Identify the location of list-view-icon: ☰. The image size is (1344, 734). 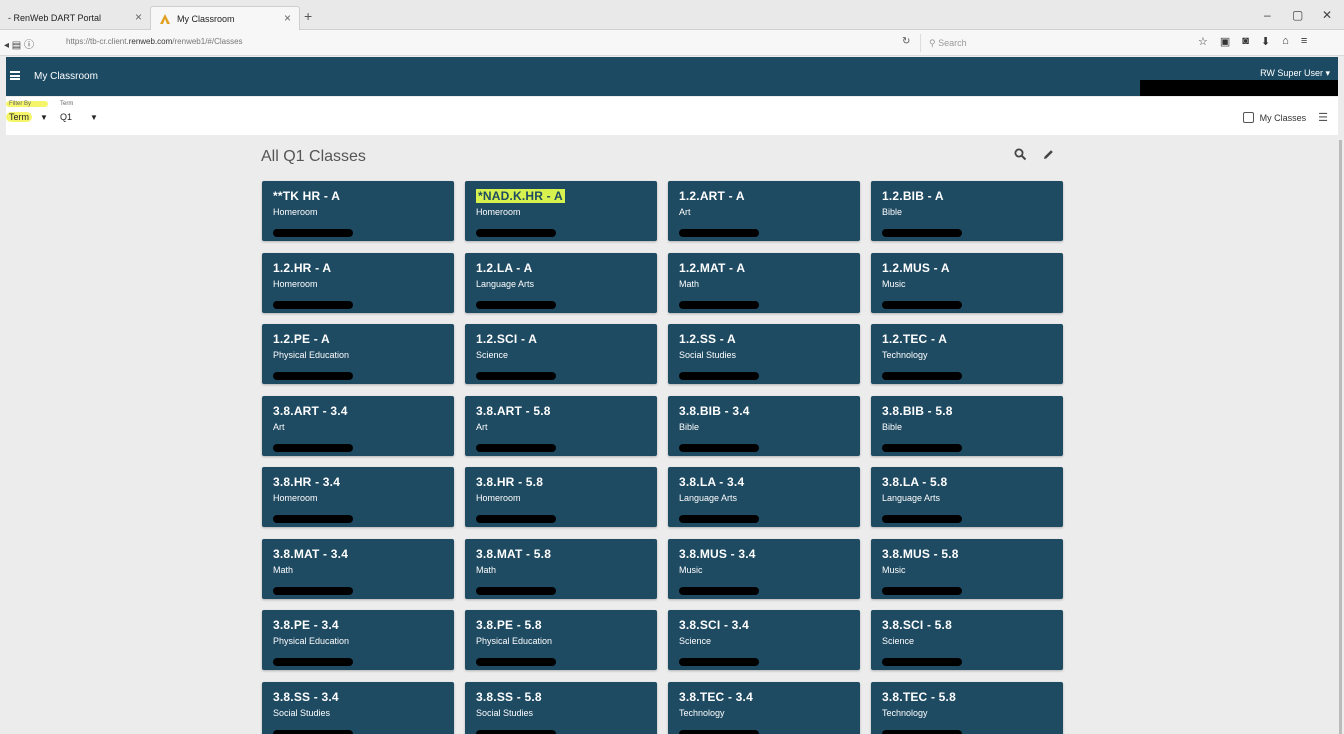
(1323, 117).